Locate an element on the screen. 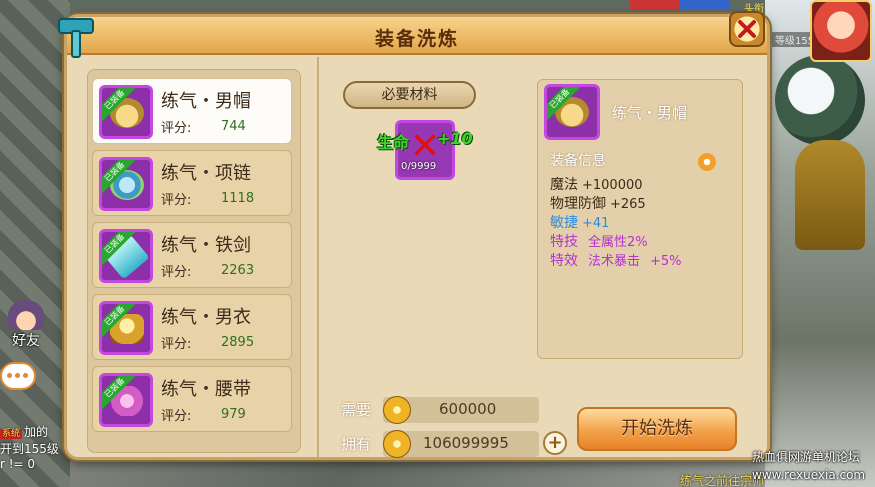 Image resolution: width=875 pixels, height=487 pixels. required-cost-label: 需要 is located at coordinates (356, 410).